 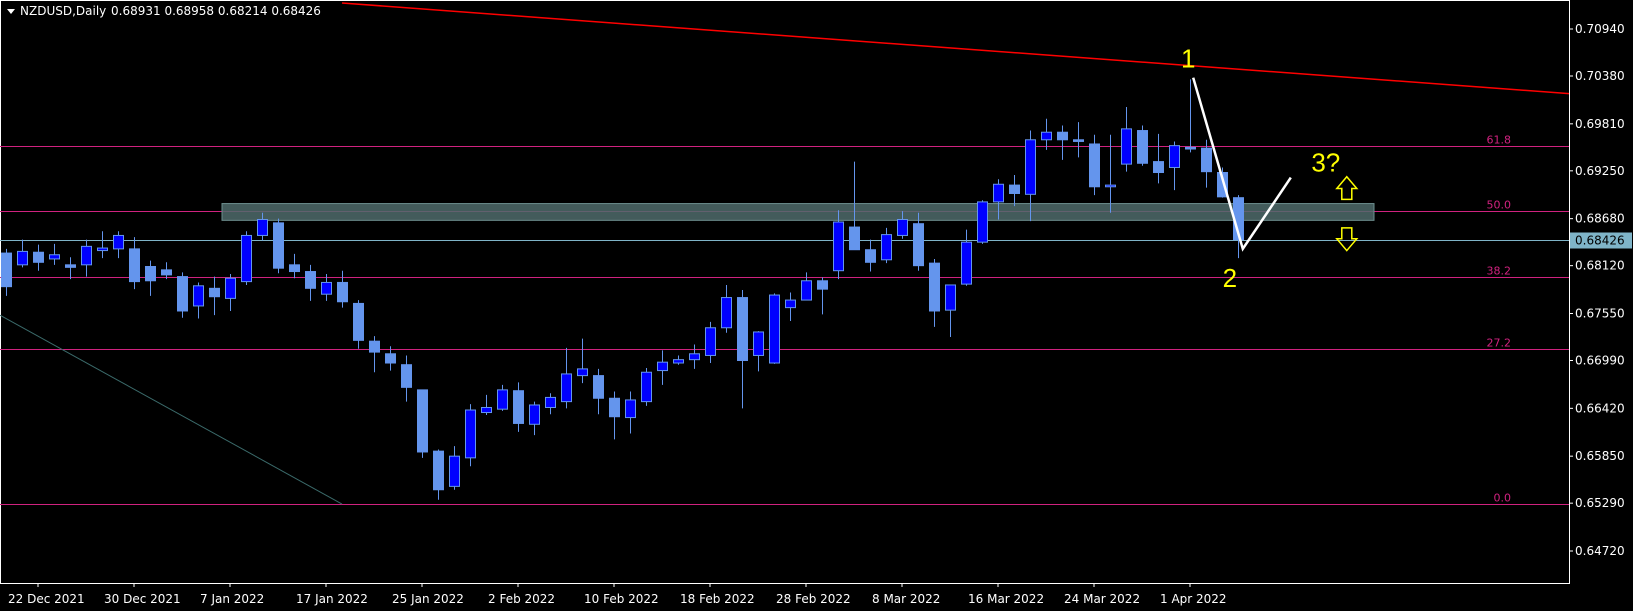 What do you see at coordinates (142, 599) in the screenshot?
I see `x-tick-label: 30 Dec 2021` at bounding box center [142, 599].